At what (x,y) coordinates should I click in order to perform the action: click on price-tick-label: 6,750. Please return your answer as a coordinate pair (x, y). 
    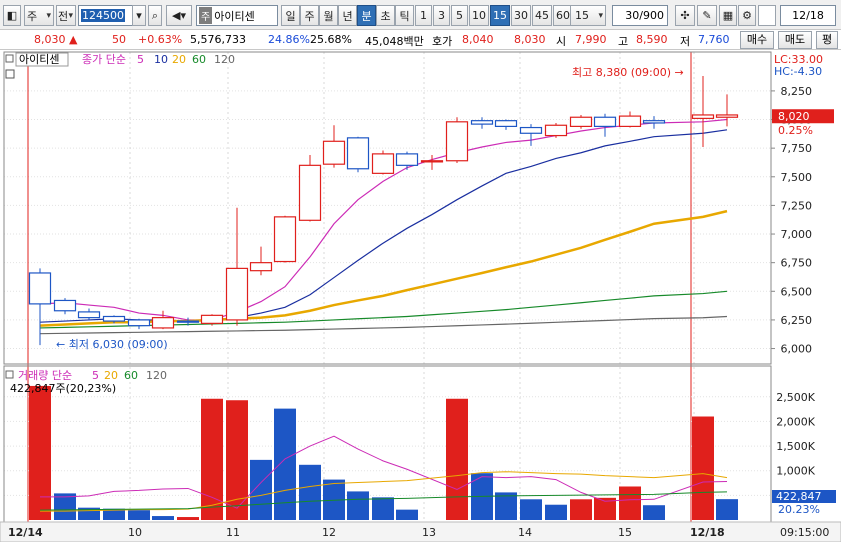
    Looking at the image, I should click on (797, 263).